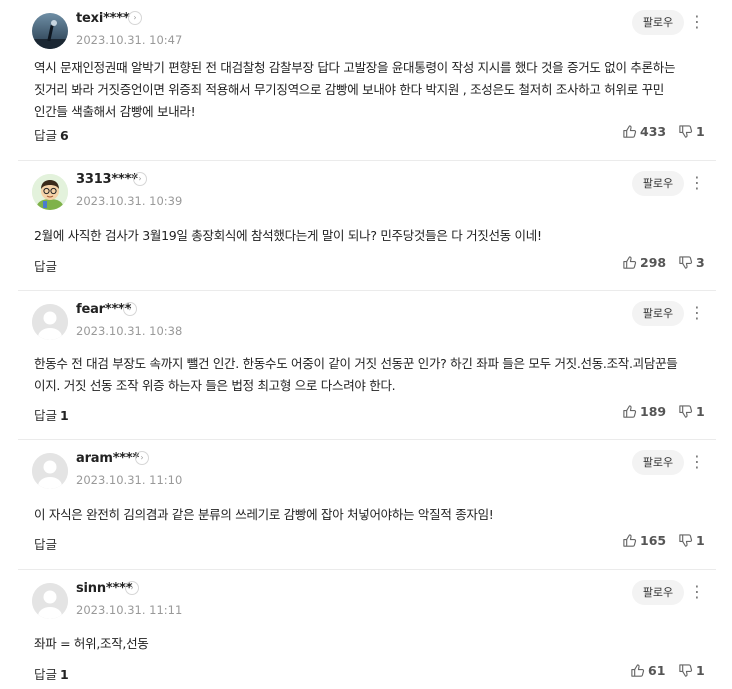 The height and width of the screenshot is (689, 732). I want to click on like-count: 433, so click(653, 131).